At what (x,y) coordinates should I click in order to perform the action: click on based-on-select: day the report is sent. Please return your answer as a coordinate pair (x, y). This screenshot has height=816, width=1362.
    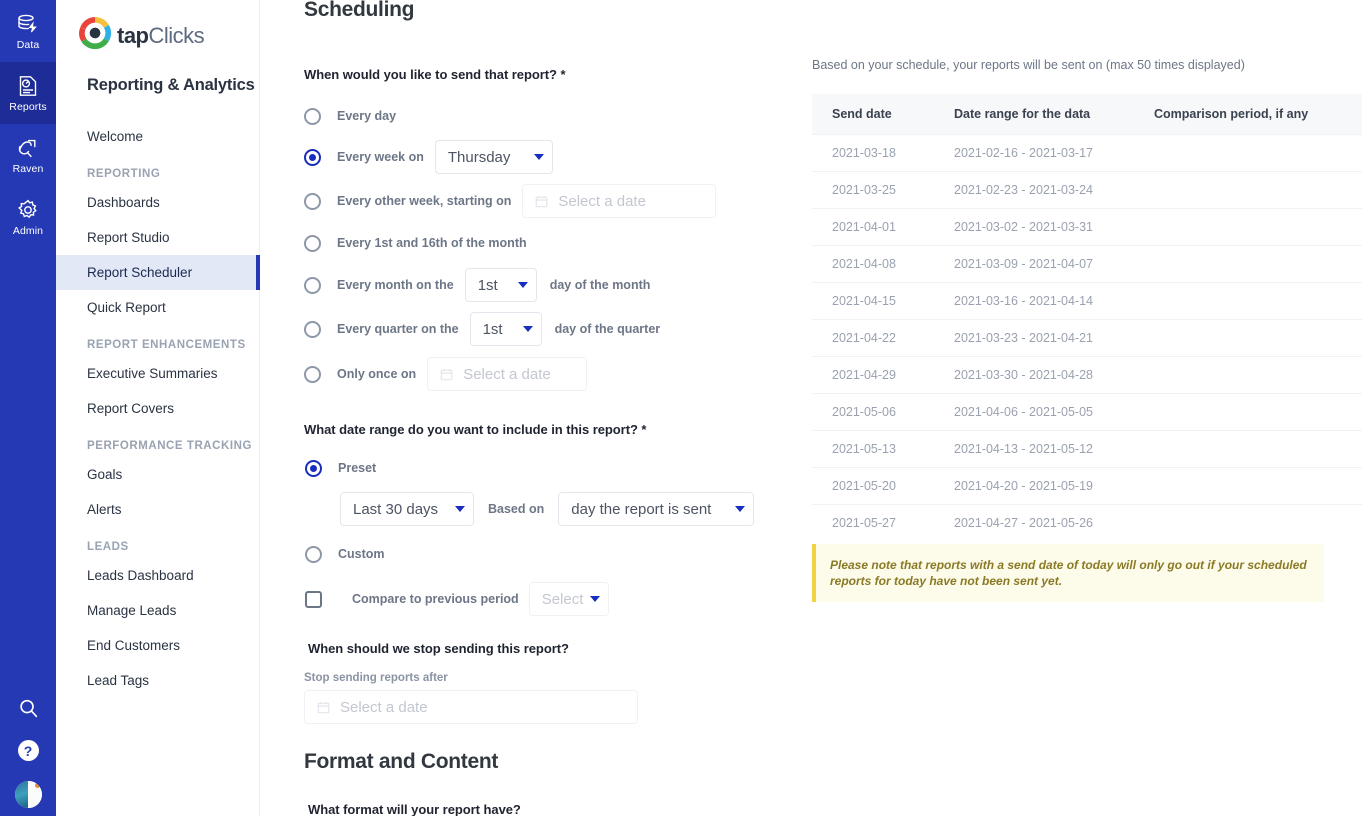
    Looking at the image, I should click on (656, 509).